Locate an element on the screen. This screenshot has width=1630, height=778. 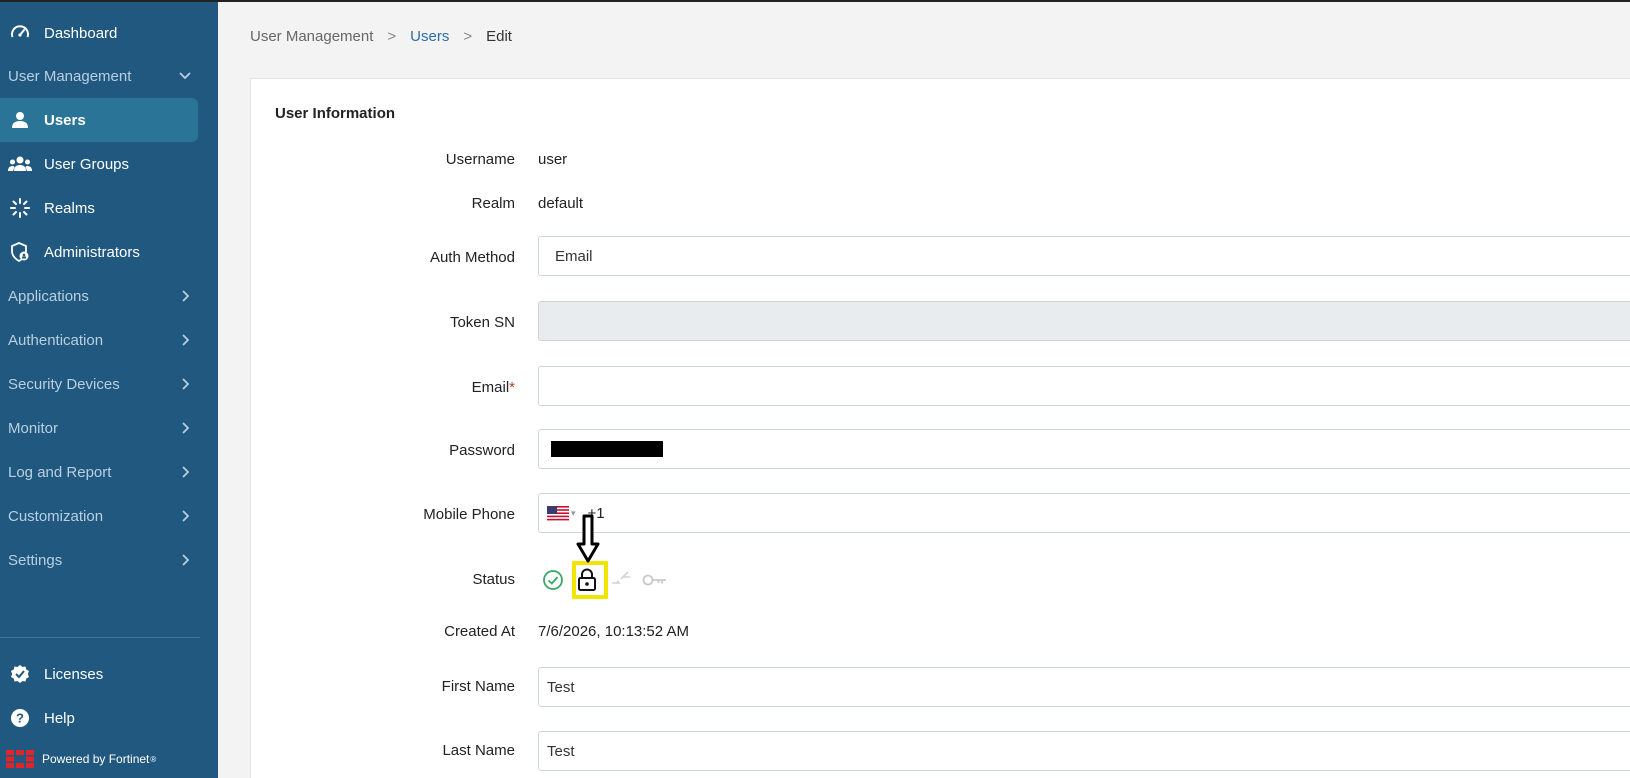
sidebar-group-label: User Management is located at coordinates (70, 76).